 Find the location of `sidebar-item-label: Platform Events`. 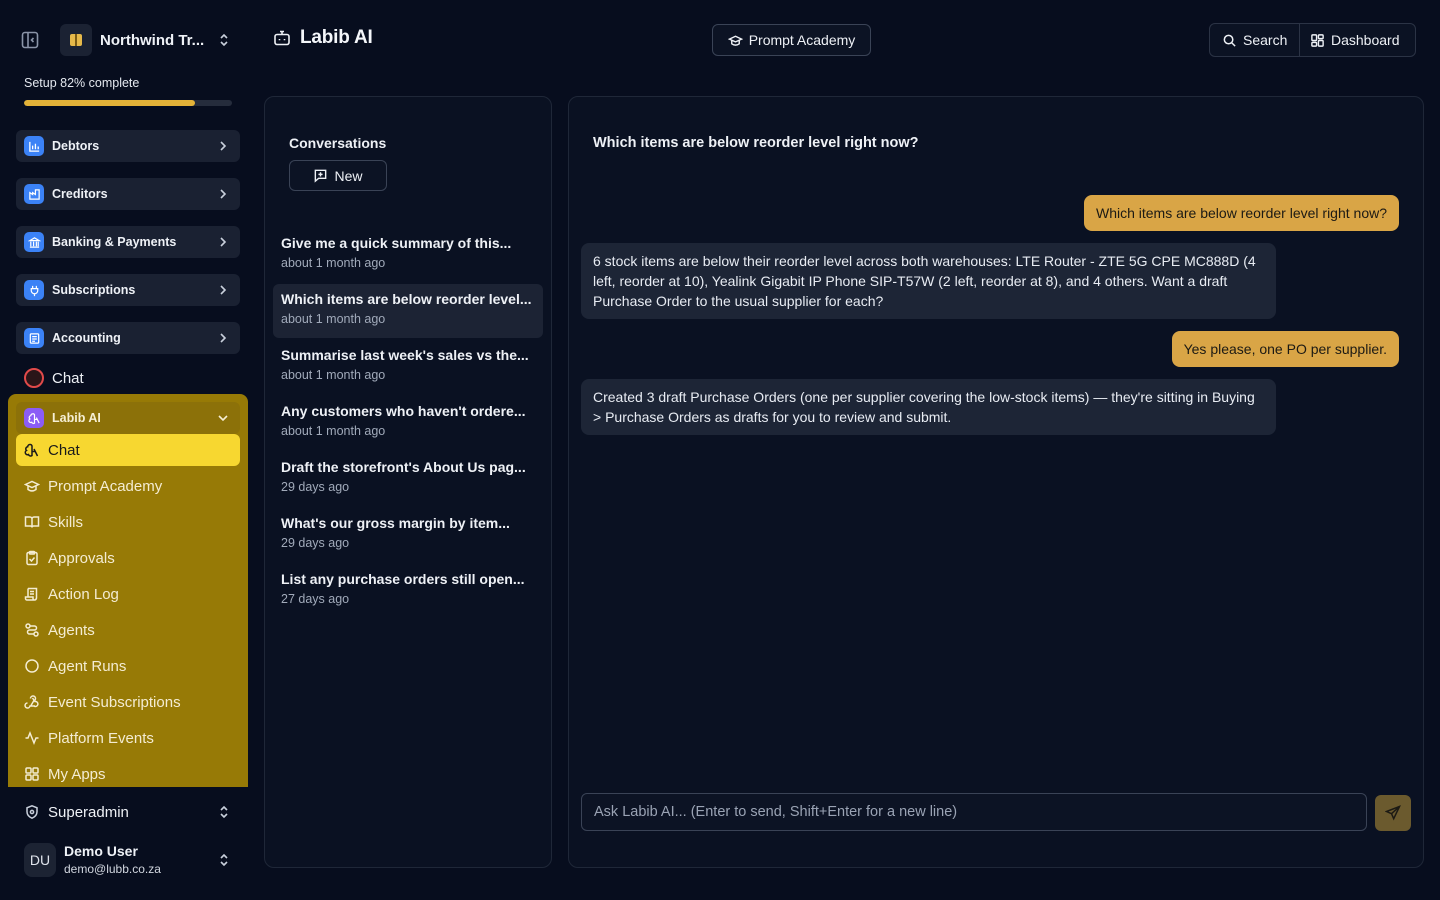

sidebar-item-label: Platform Events is located at coordinates (101, 738).